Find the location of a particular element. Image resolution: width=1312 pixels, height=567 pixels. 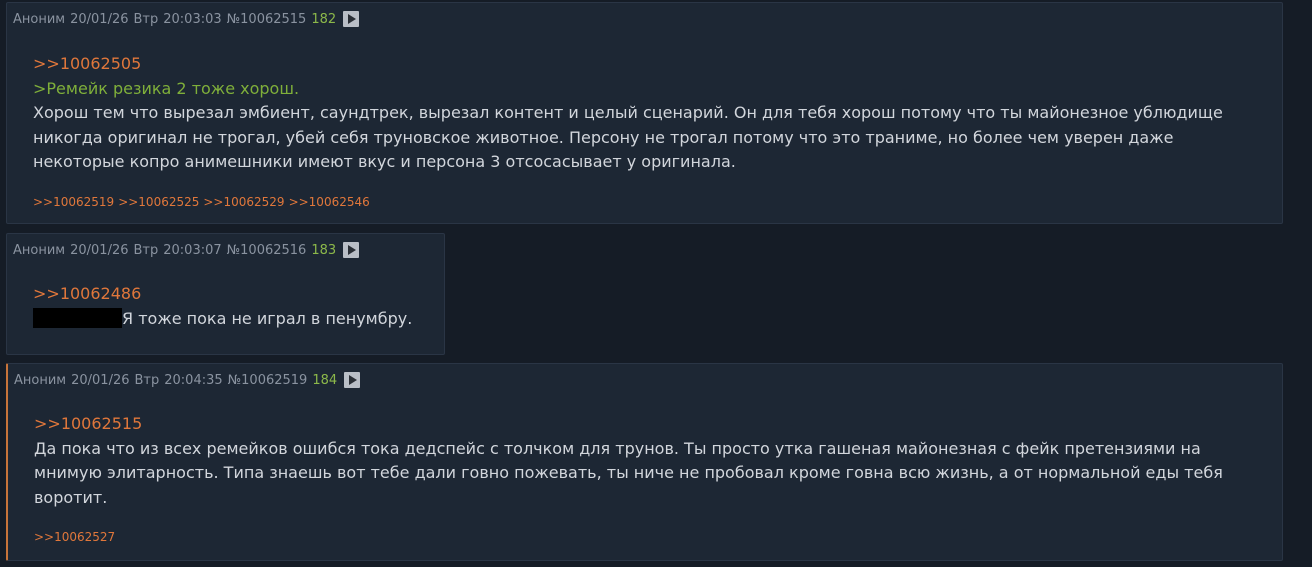

post-count: 184 is located at coordinates (325, 380).